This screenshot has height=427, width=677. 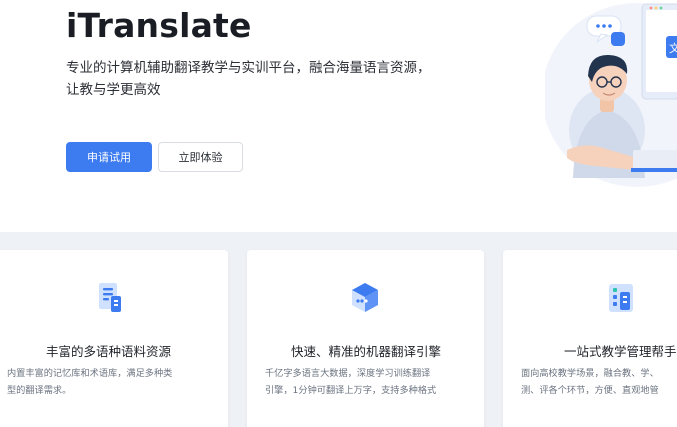 I want to click on feature-title: 快速、精准的机器翻译引擎, so click(x=366, y=351).